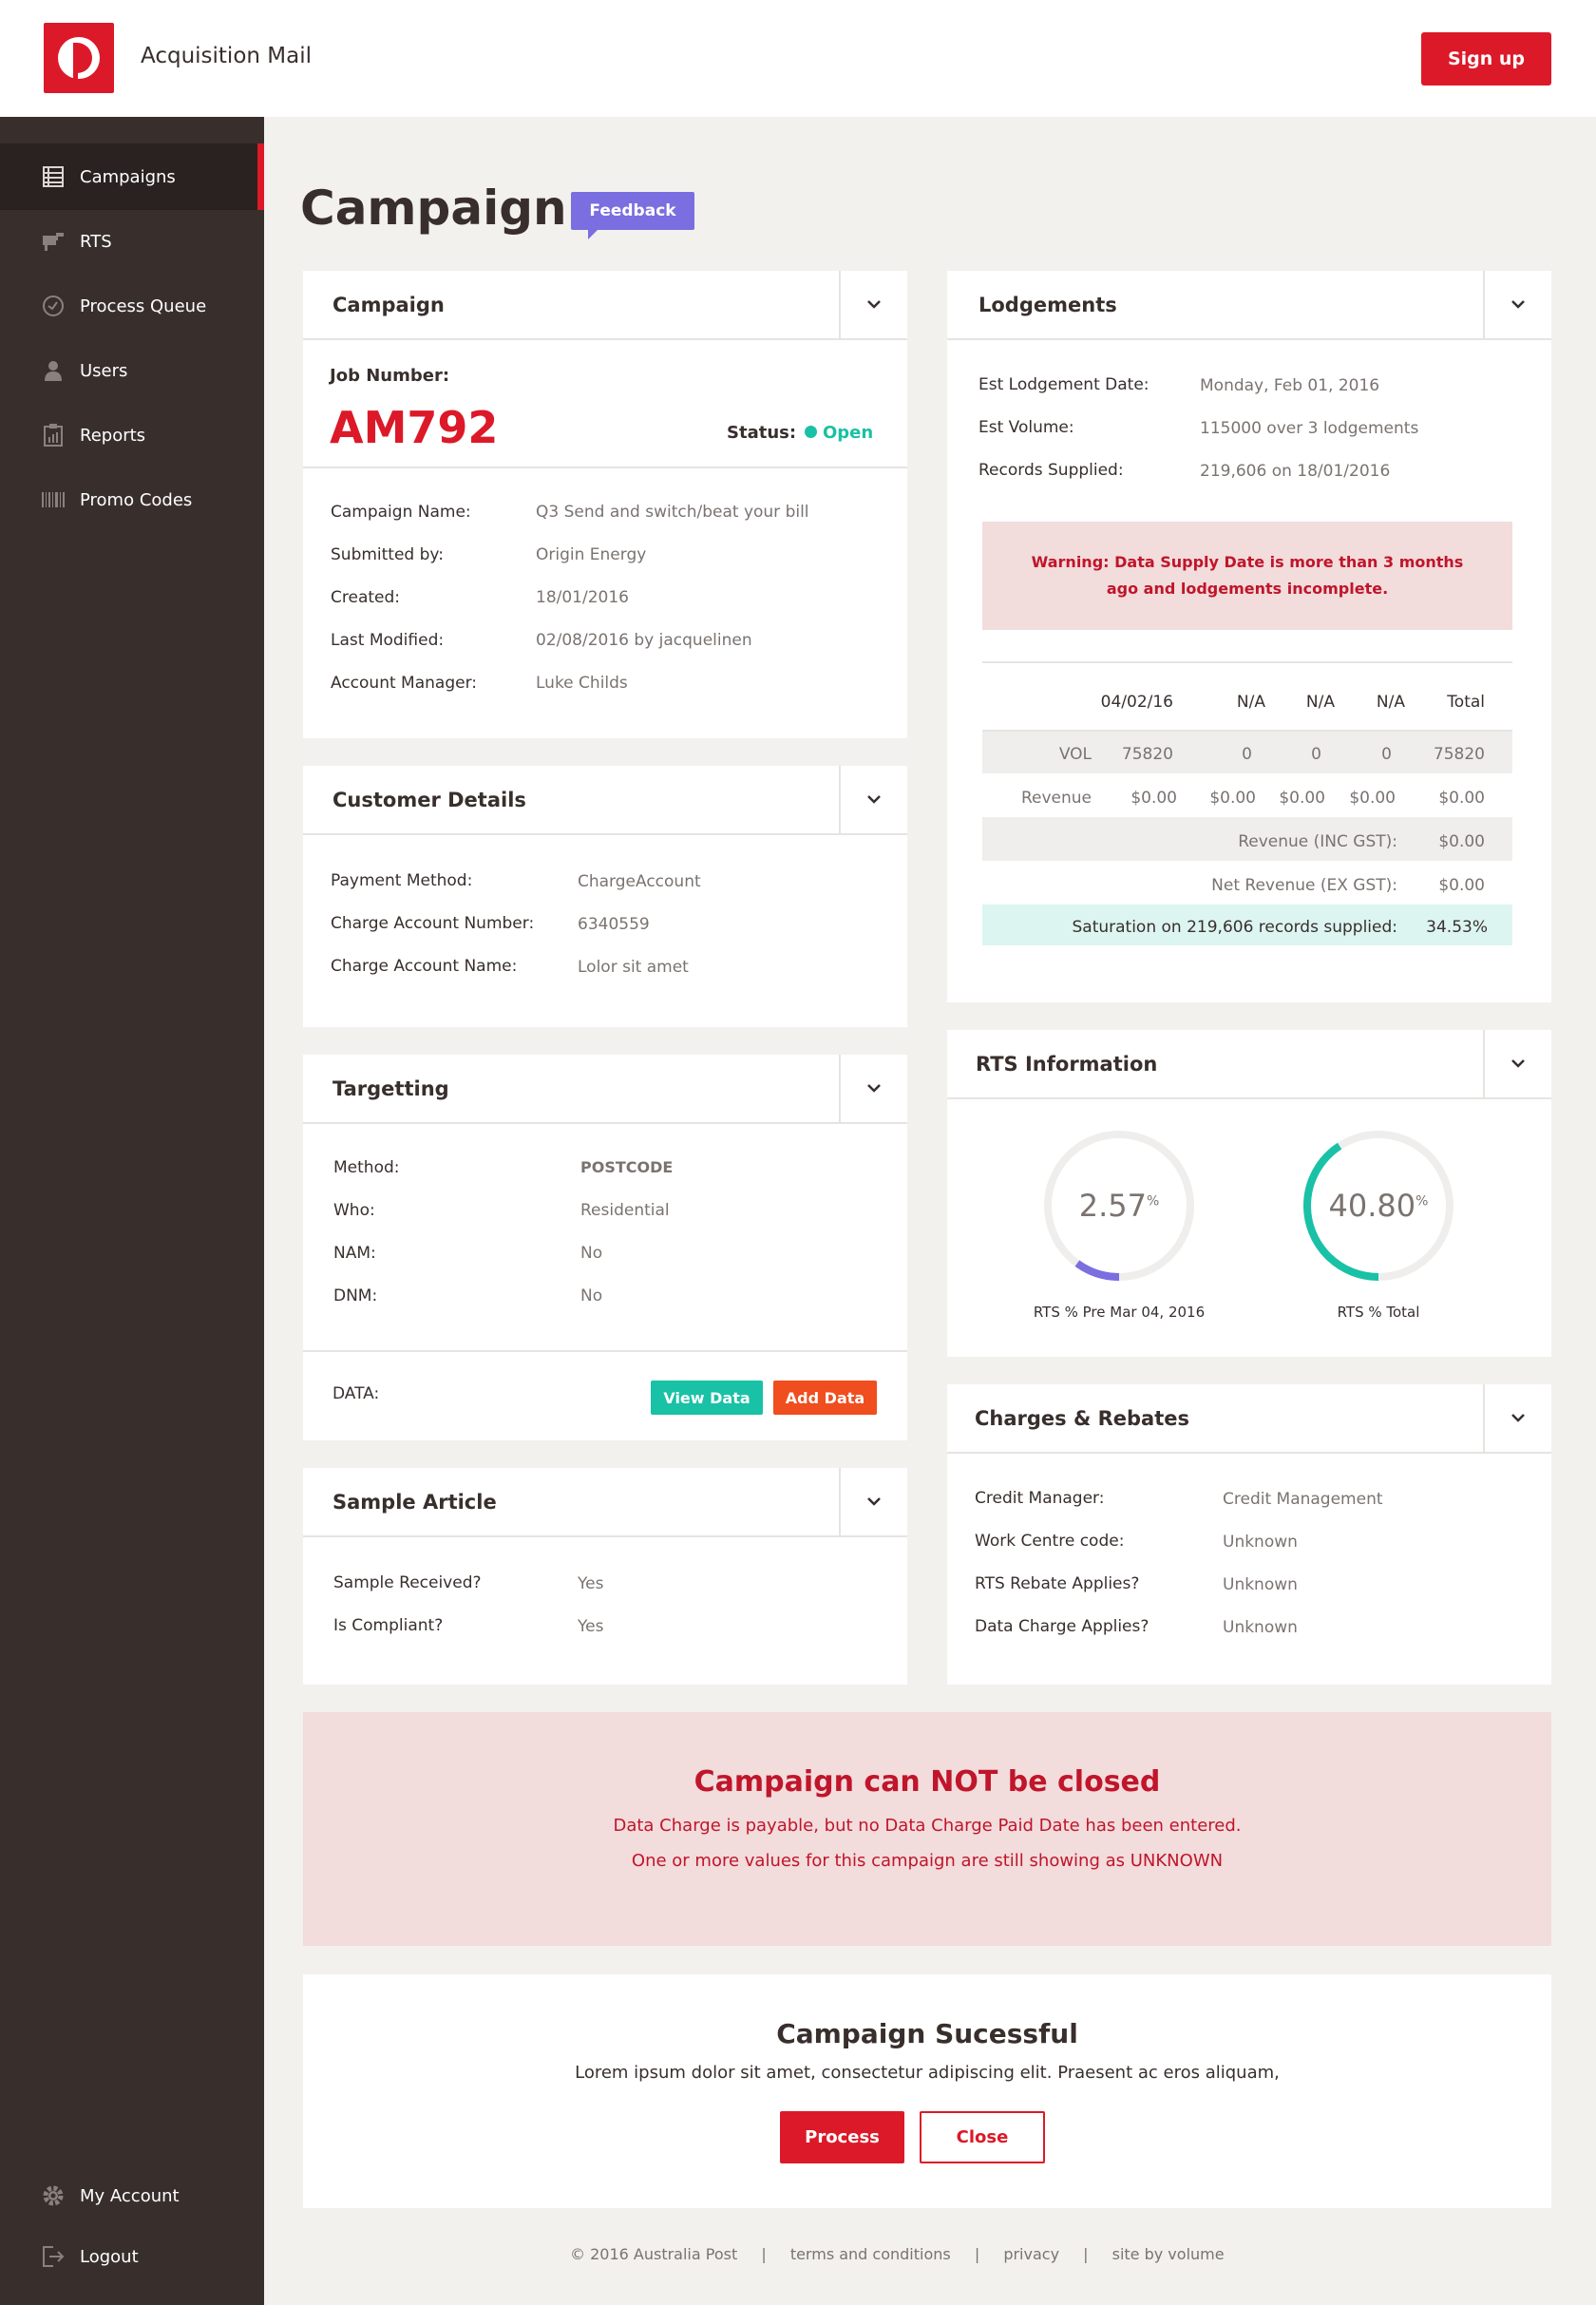 This screenshot has height=2305, width=1596. I want to click on field-value: Residential, so click(625, 1210).